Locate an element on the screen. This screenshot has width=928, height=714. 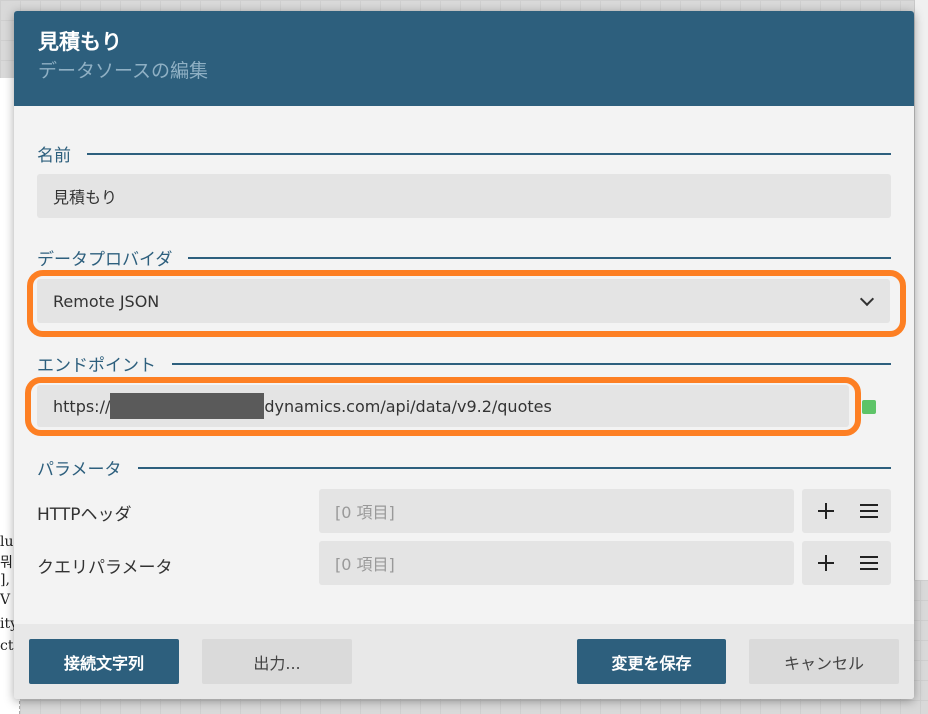
name-label: 名前 is located at coordinates (54, 156).